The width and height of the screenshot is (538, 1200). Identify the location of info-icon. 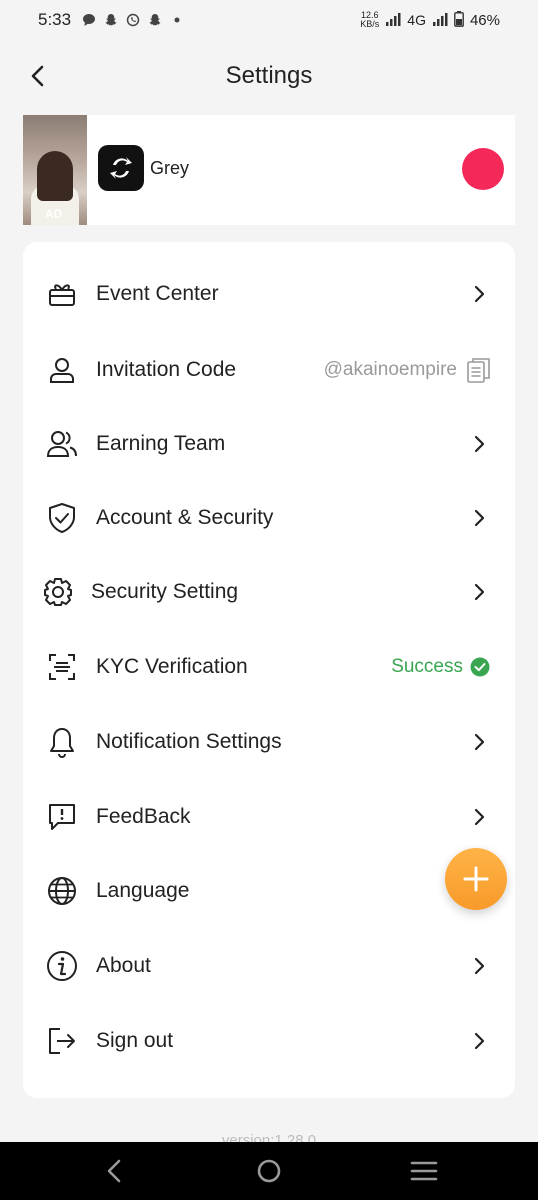
(62, 966).